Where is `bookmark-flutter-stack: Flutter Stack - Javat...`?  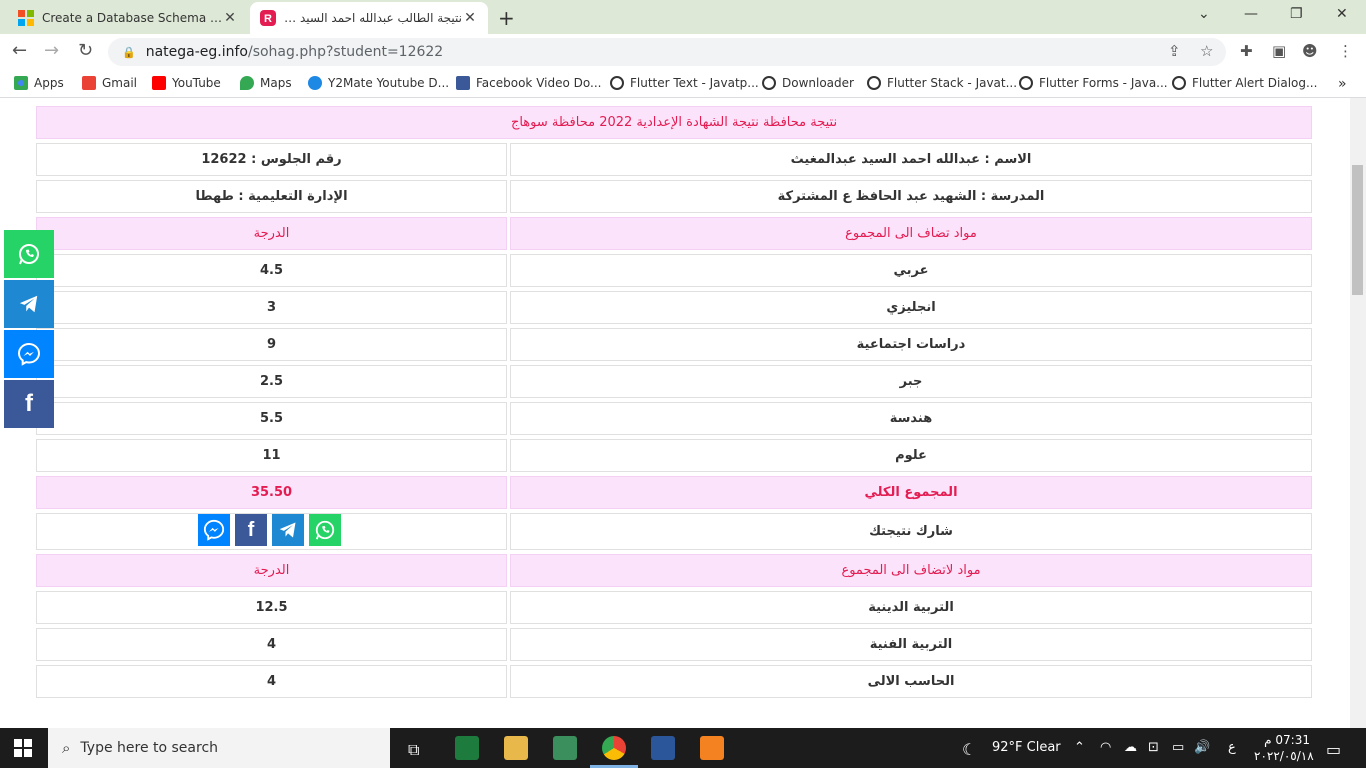
bookmark-flutter-stack: Flutter Stack - Javat... is located at coordinates (942, 83).